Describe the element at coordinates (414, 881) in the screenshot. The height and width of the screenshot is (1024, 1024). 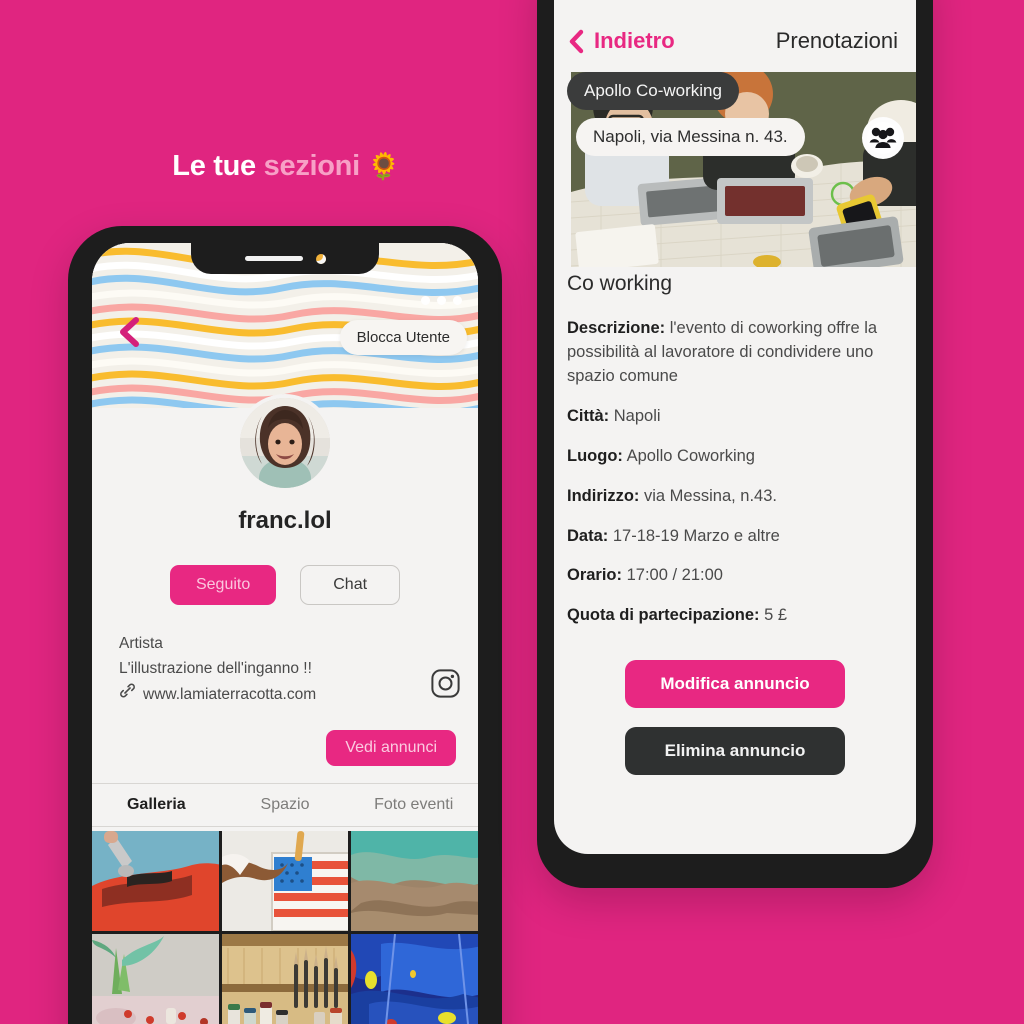
I see `gallery-item-teal-brown-fluid-art` at that location.